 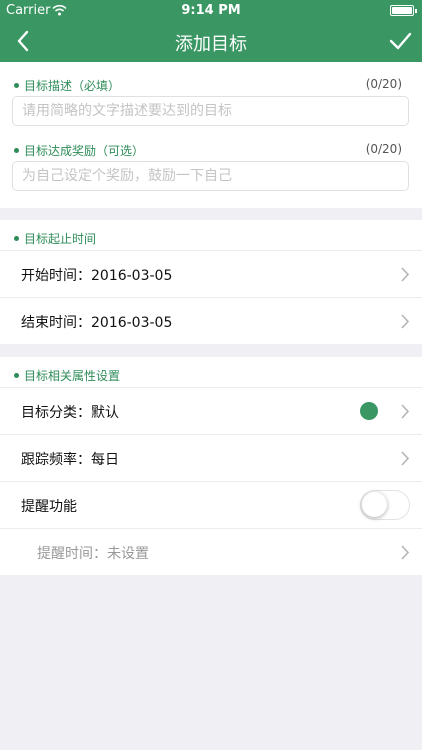 I want to click on start-time-row: 开始时间：2016-03-05, so click(x=211, y=273).